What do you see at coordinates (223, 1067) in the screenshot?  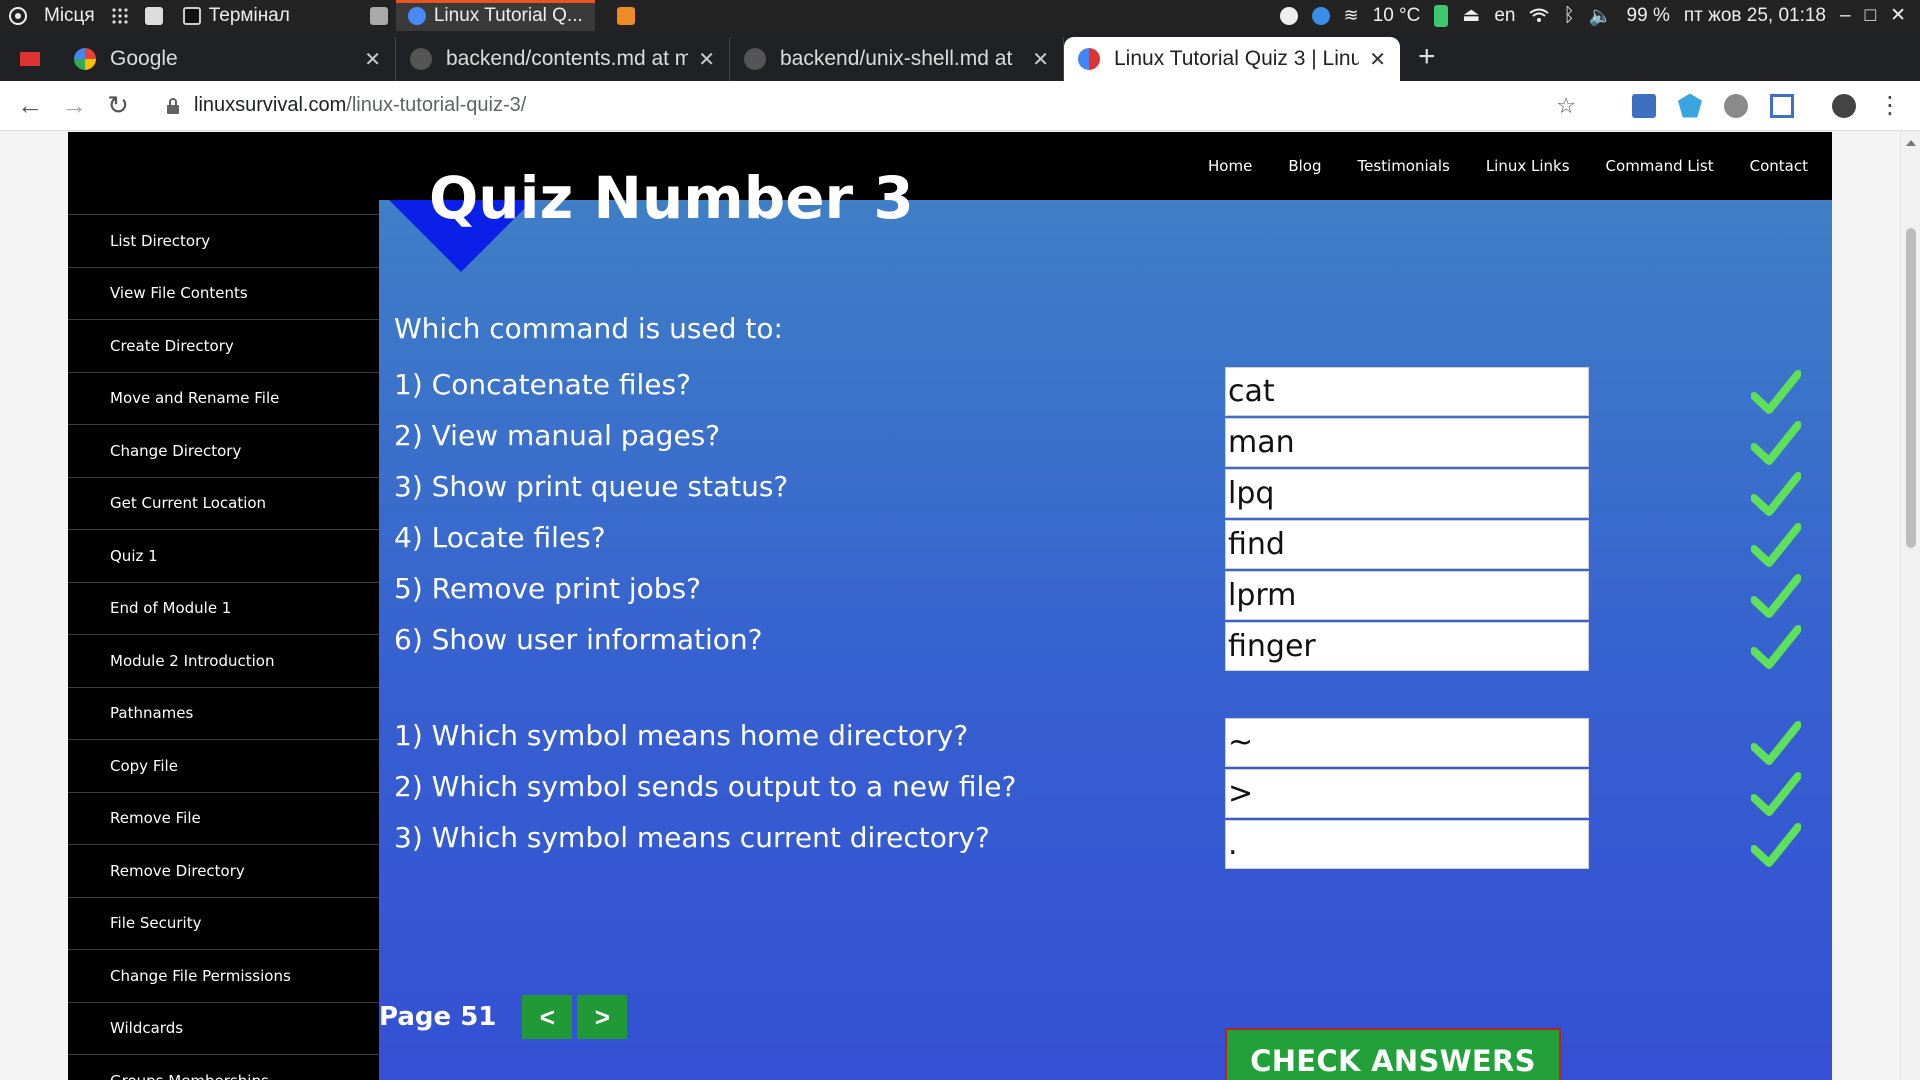 I see `sidebar-item: Groups Memberships` at bounding box center [223, 1067].